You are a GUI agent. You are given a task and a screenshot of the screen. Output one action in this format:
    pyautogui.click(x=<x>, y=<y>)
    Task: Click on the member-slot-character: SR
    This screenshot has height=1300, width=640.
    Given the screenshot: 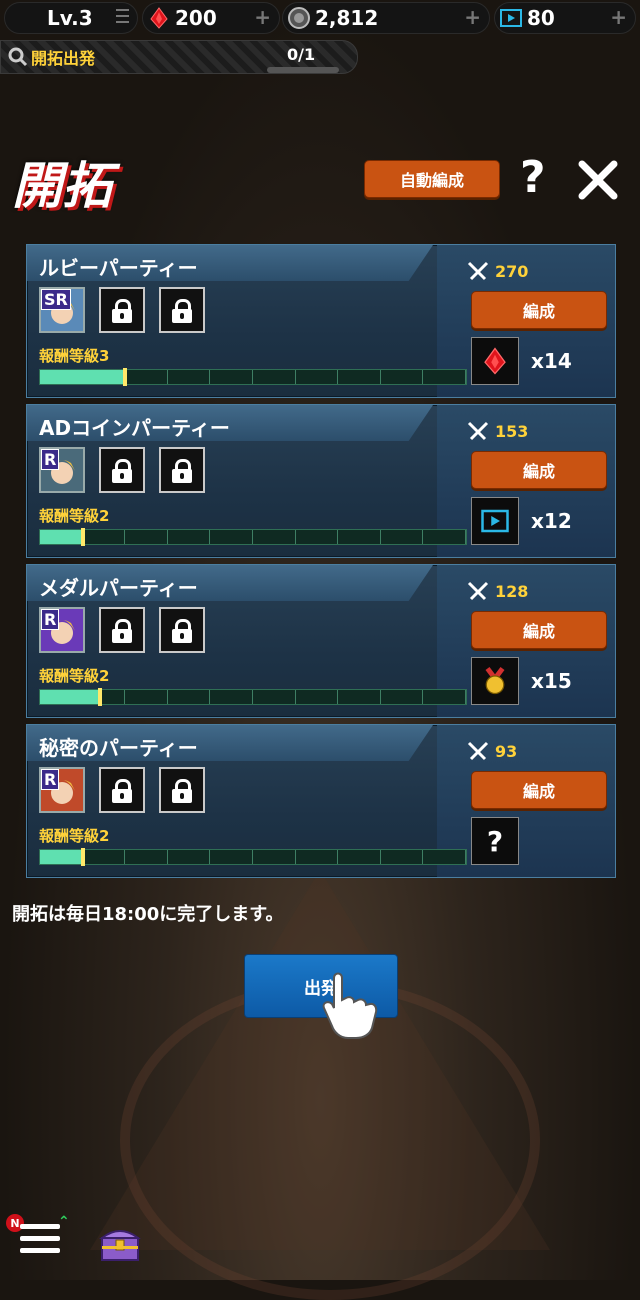 What is the action you would take?
    pyautogui.click(x=62, y=310)
    